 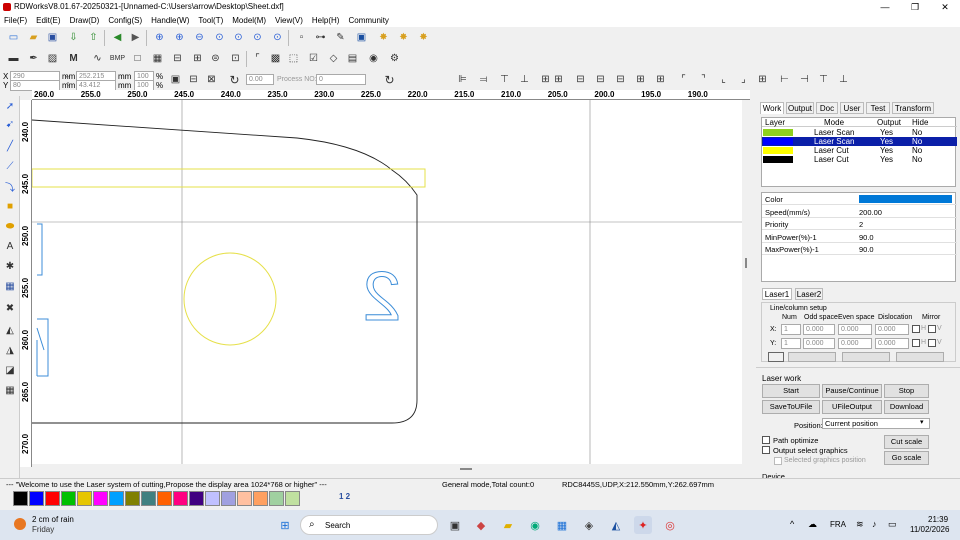 What do you see at coordinates (852, 407) in the screenshot?
I see `ufile-output-button: UFileOutput` at bounding box center [852, 407].